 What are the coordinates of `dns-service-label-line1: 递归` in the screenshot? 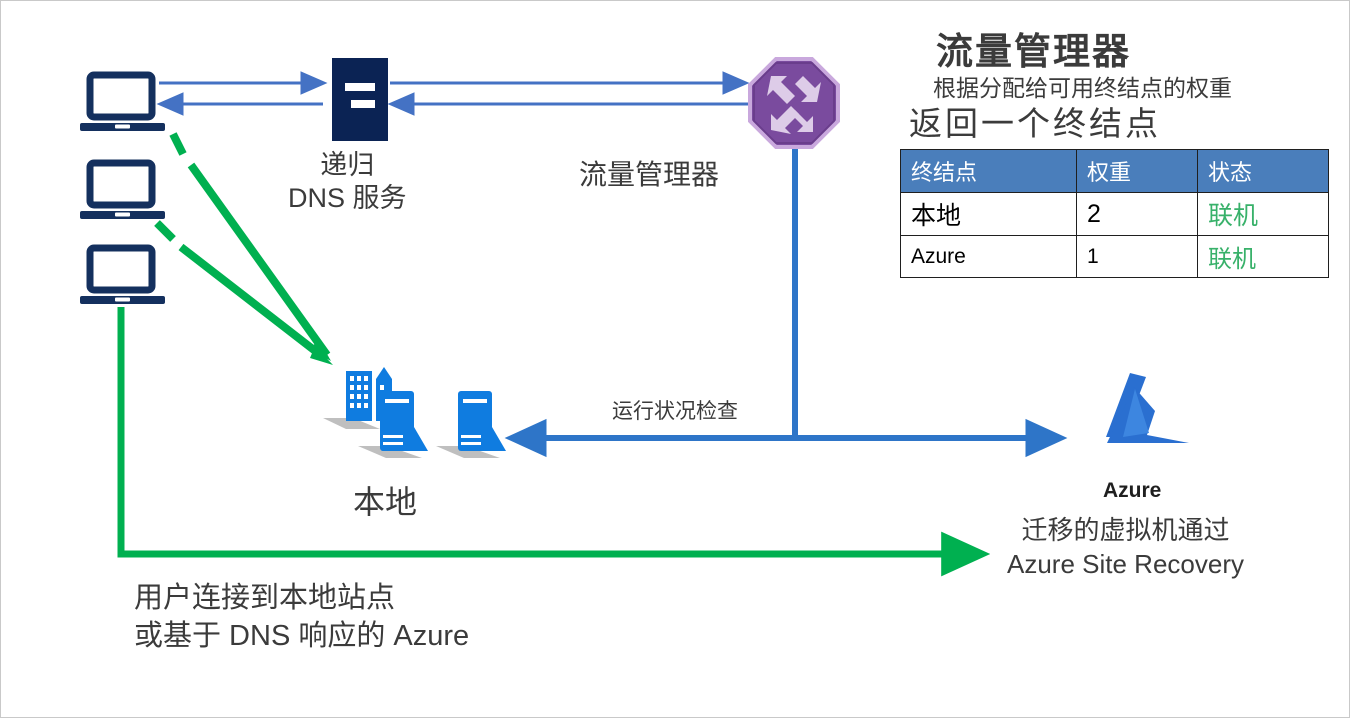 It's located at (347, 165).